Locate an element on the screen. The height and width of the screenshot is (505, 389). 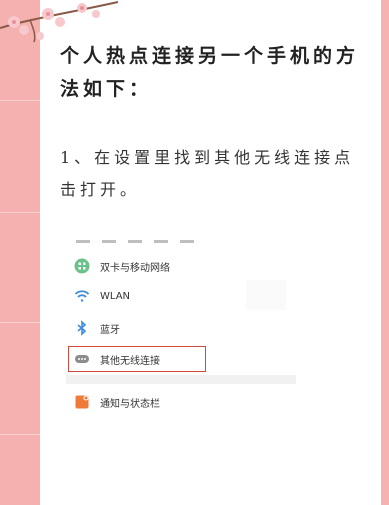
sim-network-icon is located at coordinates (82, 266).